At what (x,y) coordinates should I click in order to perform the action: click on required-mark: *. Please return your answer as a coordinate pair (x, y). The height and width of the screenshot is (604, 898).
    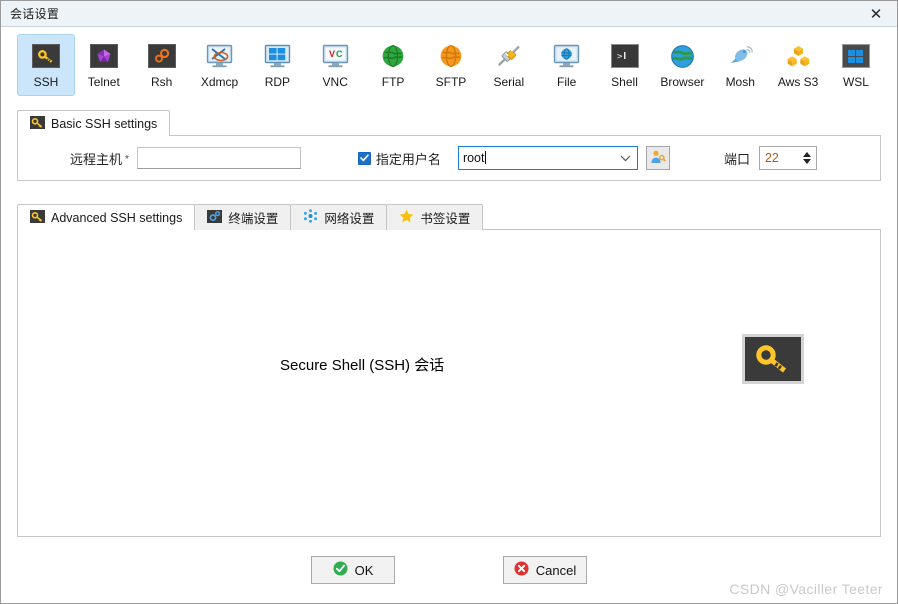
    Looking at the image, I should click on (127, 159).